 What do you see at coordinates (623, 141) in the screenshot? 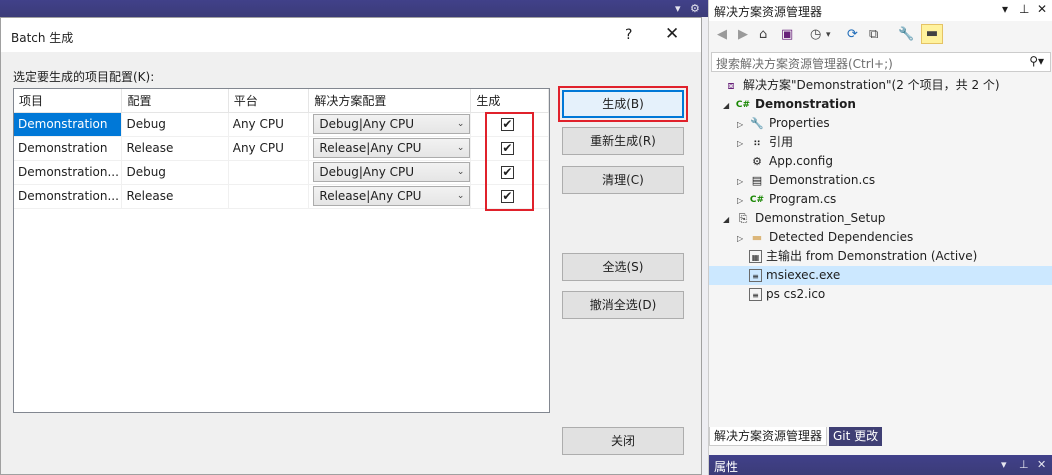
I see `rebuild-button: 重新生成(R)` at bounding box center [623, 141].